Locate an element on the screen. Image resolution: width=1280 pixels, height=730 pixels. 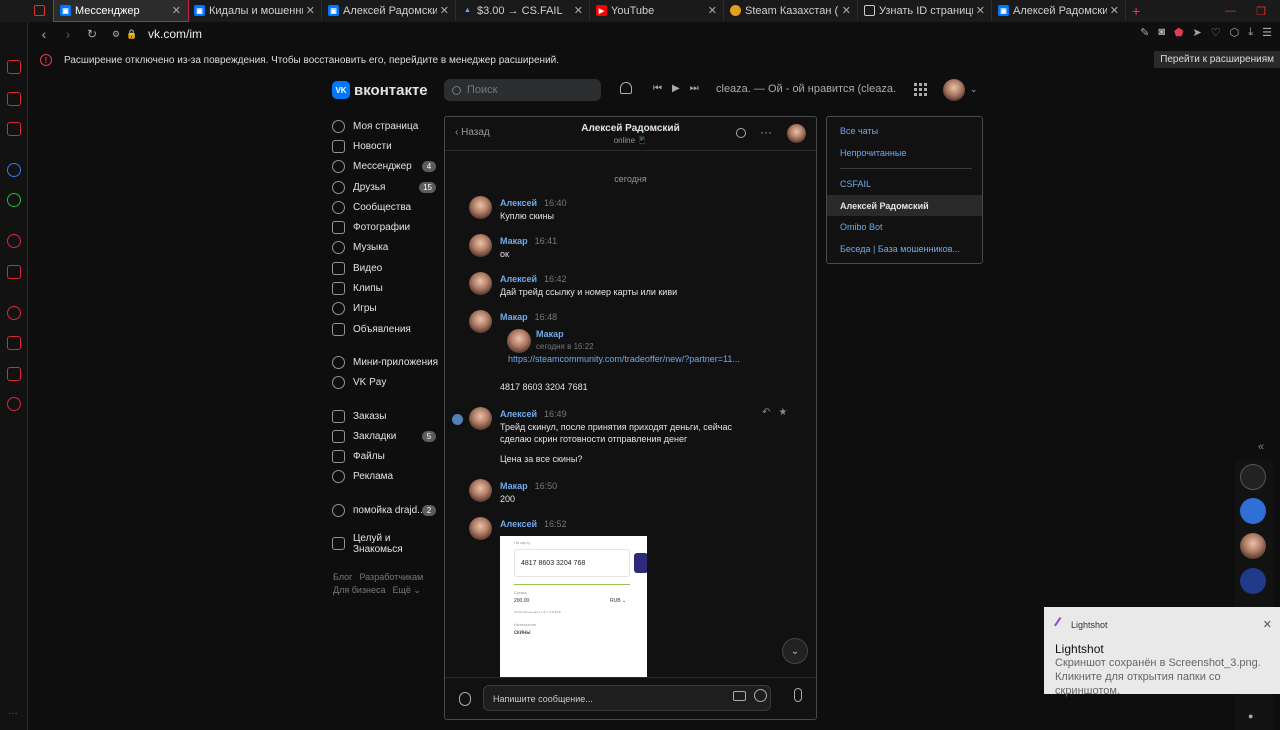
chat-item-radomsky: Алексей Радомский is located at coordinates (904, 205).